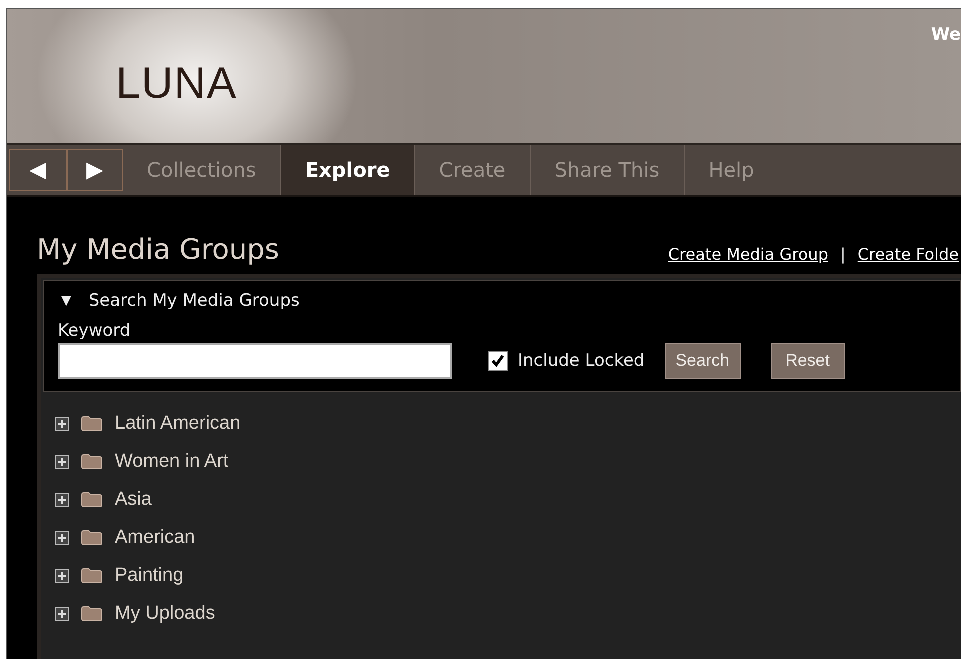 The image size is (961, 659). Describe the element at coordinates (165, 614) in the screenshot. I see `group-name: My Uploads` at that location.